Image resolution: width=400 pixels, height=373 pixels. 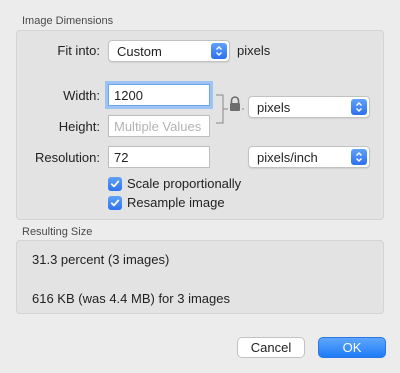 I want to click on resolution-value: 72, so click(x=121, y=157).